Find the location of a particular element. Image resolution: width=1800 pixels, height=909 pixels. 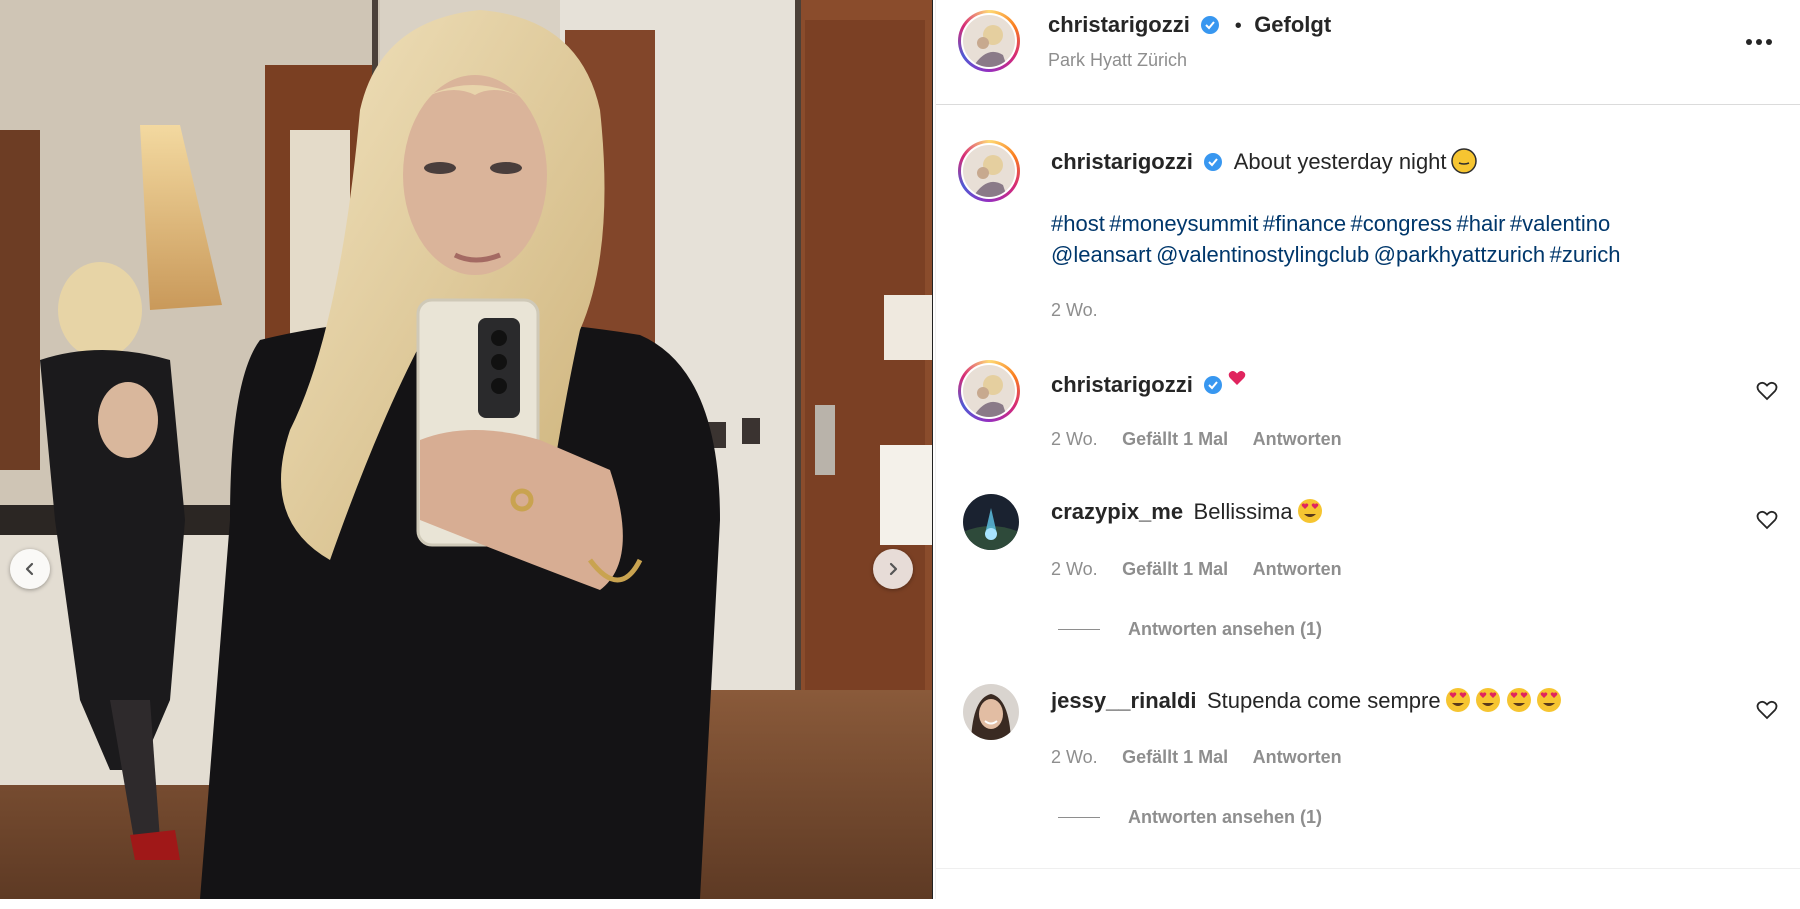

more-options-button is located at coordinates (1759, 42).